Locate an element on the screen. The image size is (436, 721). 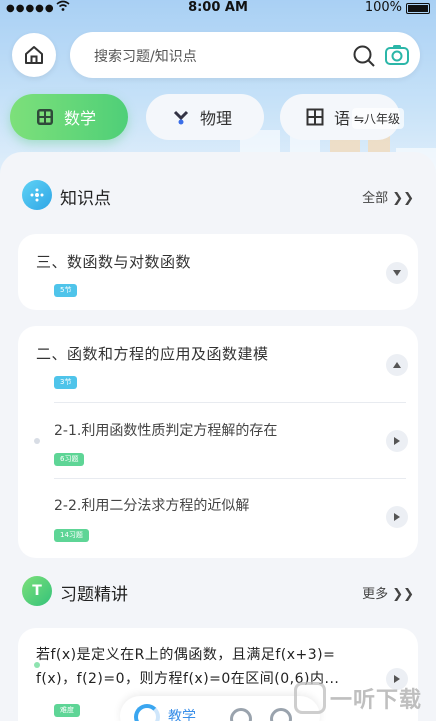
exercise-section-header: T 习题精讲 更多 ❯❯ is located at coordinates (218, 592).